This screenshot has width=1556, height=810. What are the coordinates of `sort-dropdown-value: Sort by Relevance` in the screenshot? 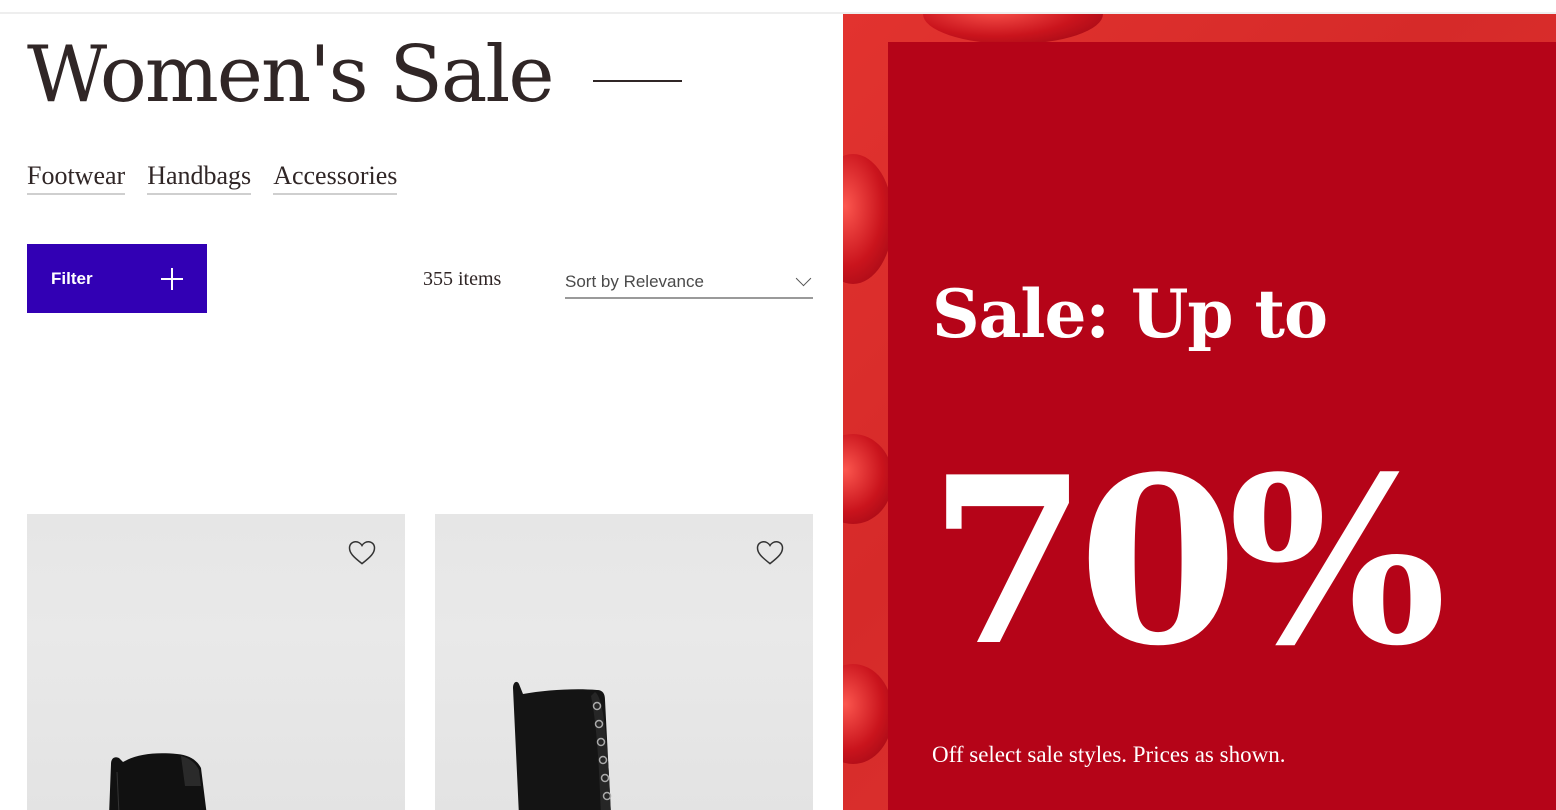 It's located at (634, 281).